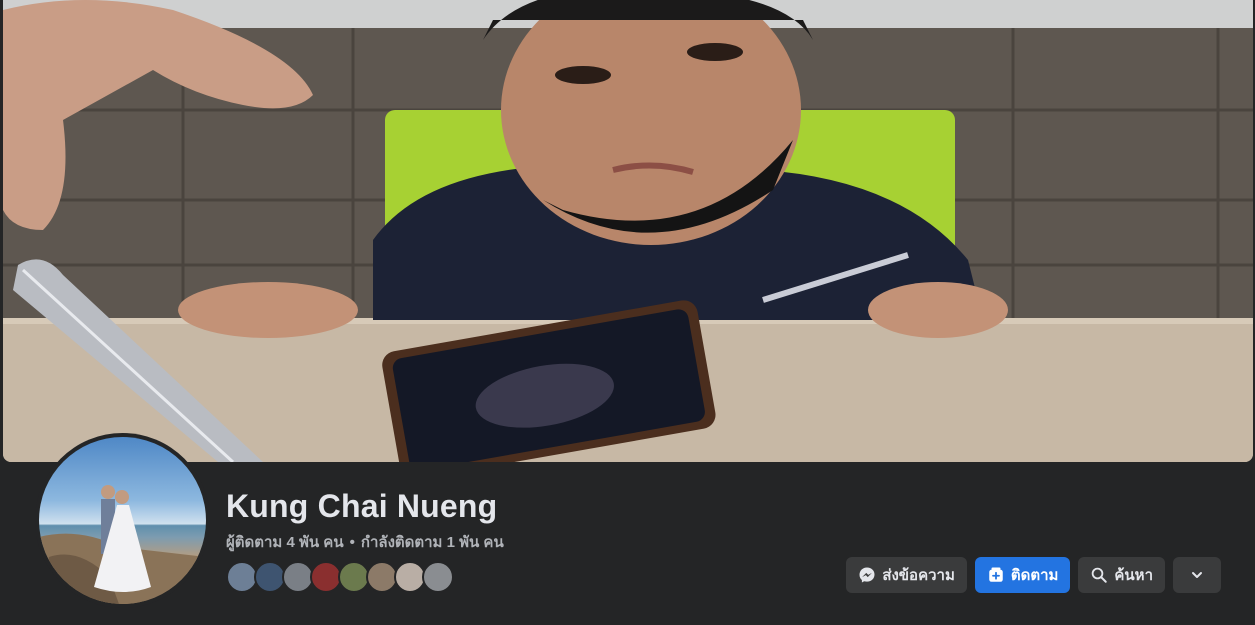  What do you see at coordinates (340, 577) in the screenshot?
I see `follower-avatars` at bounding box center [340, 577].